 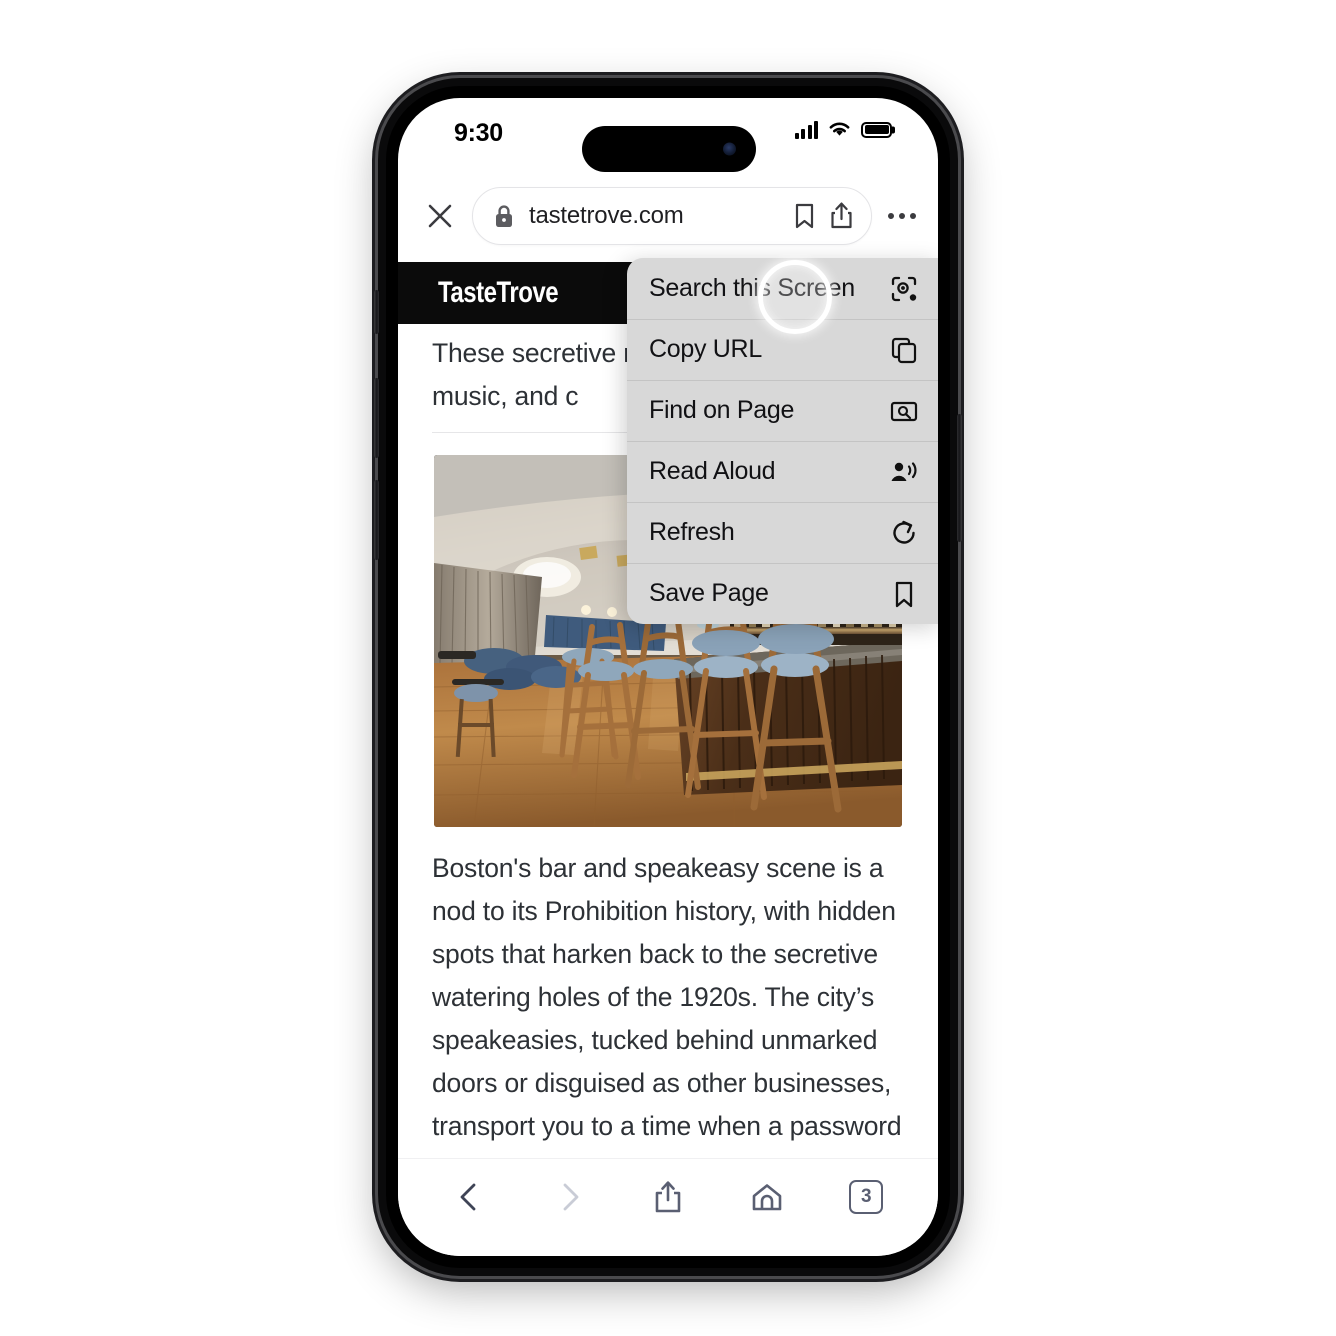 I want to click on home-button, so click(x=767, y=1197).